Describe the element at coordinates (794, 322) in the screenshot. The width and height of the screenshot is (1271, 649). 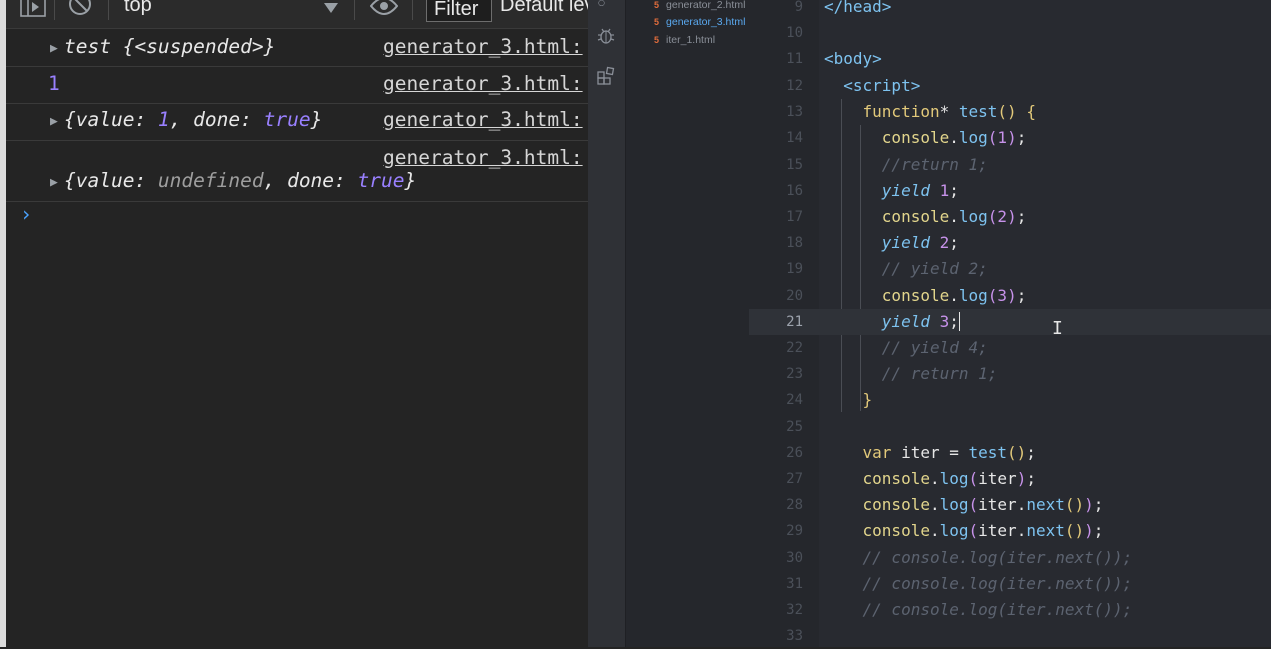
I see `line-number: 21` at that location.